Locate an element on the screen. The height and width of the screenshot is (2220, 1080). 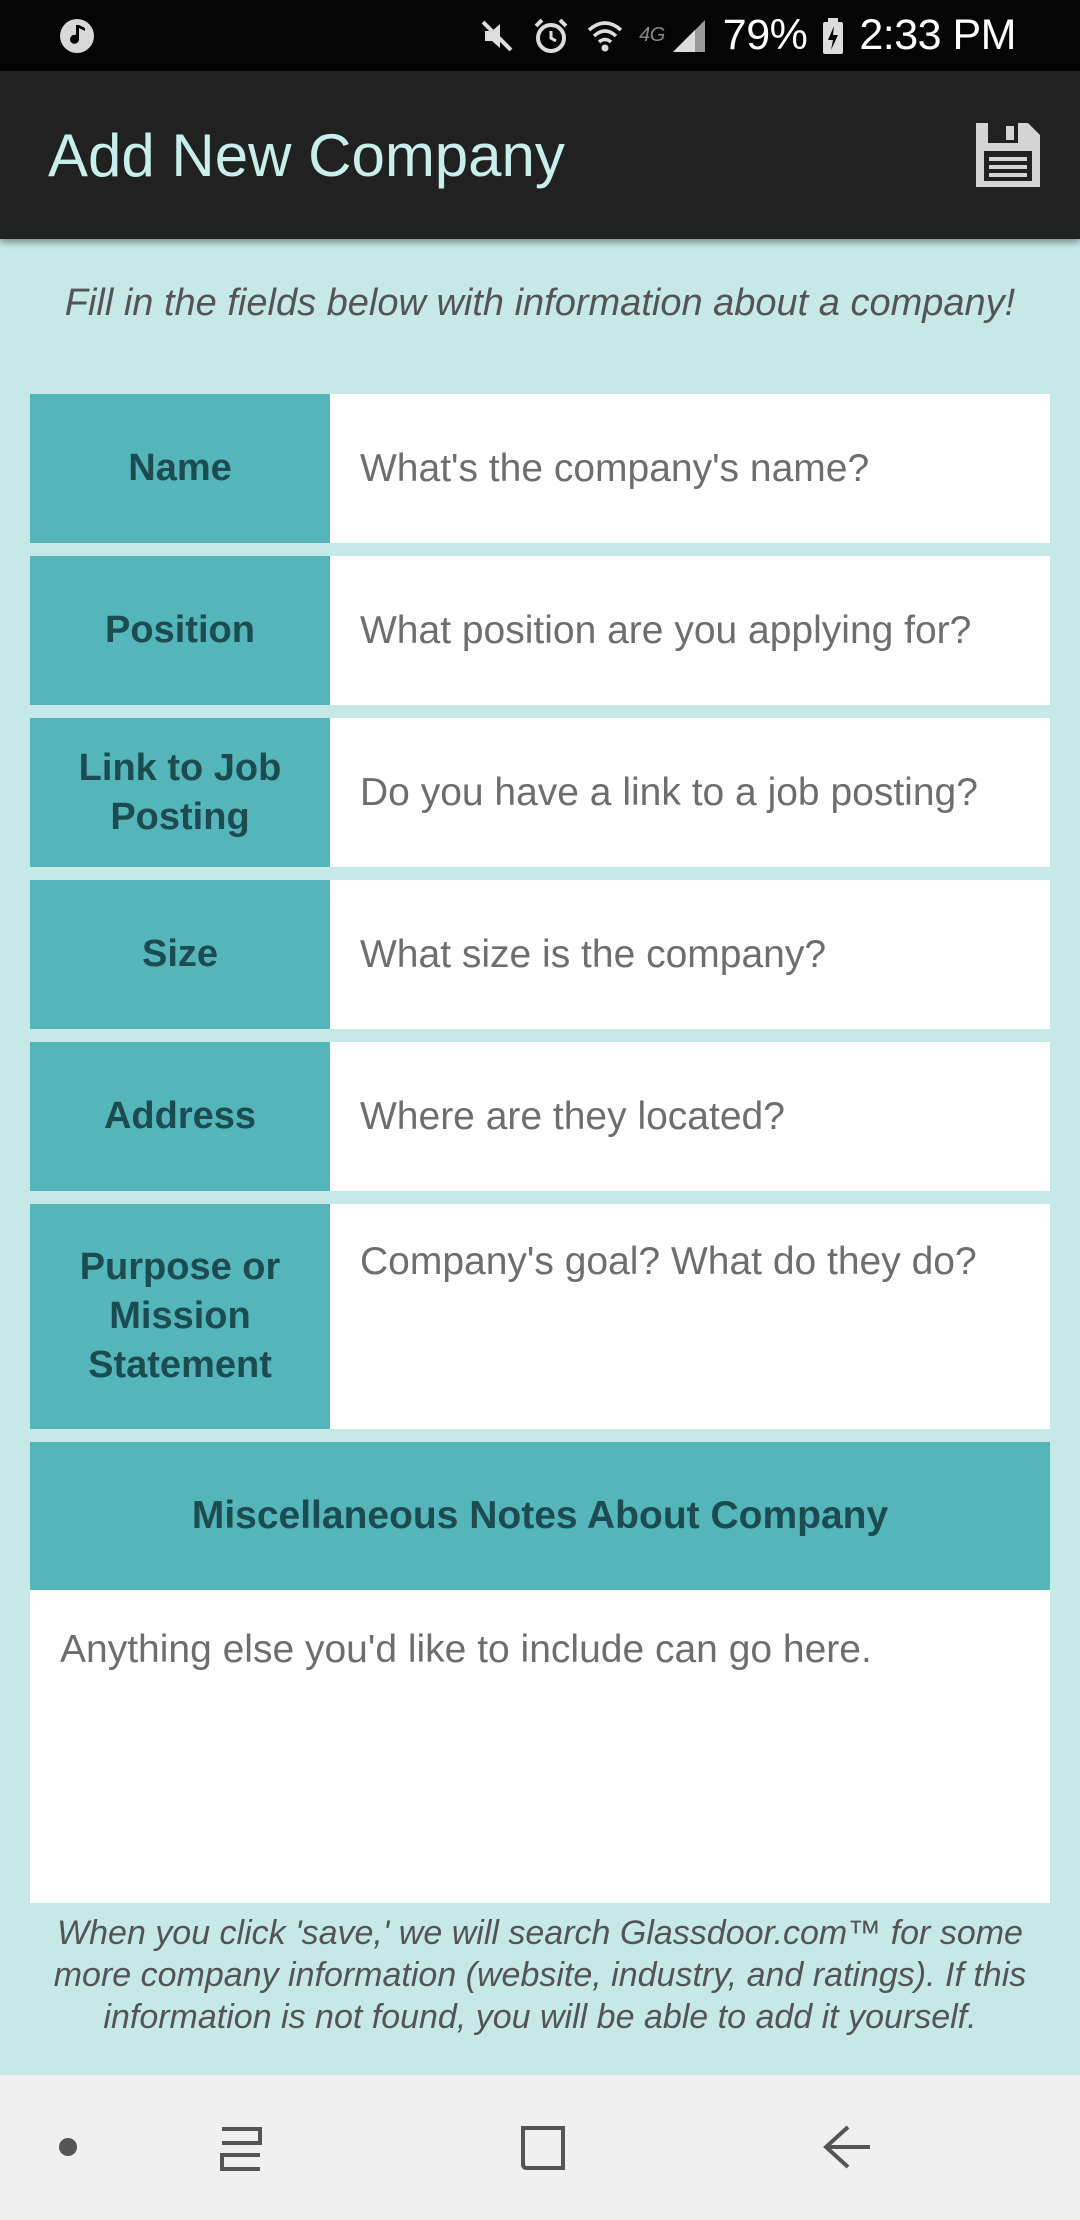
recents-button is located at coordinates (240, 2149).